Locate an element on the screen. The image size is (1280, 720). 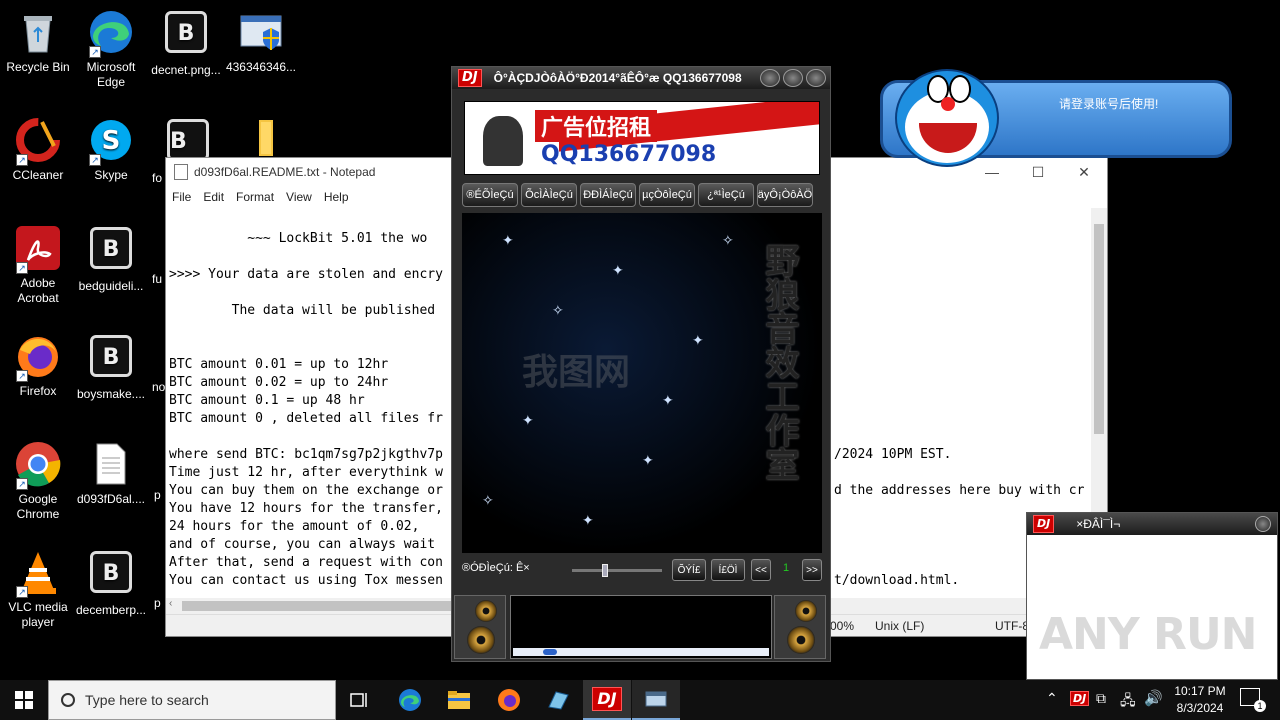
dj-tab-2: ÕcÌÀÌeÇú is located at coordinates (549, 195).